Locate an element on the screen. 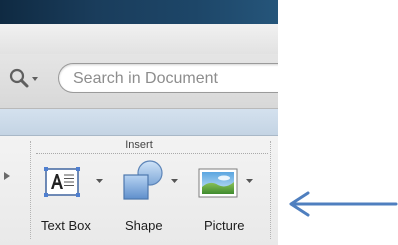 This screenshot has height=245, width=398. title-bar is located at coordinates (139, 39).